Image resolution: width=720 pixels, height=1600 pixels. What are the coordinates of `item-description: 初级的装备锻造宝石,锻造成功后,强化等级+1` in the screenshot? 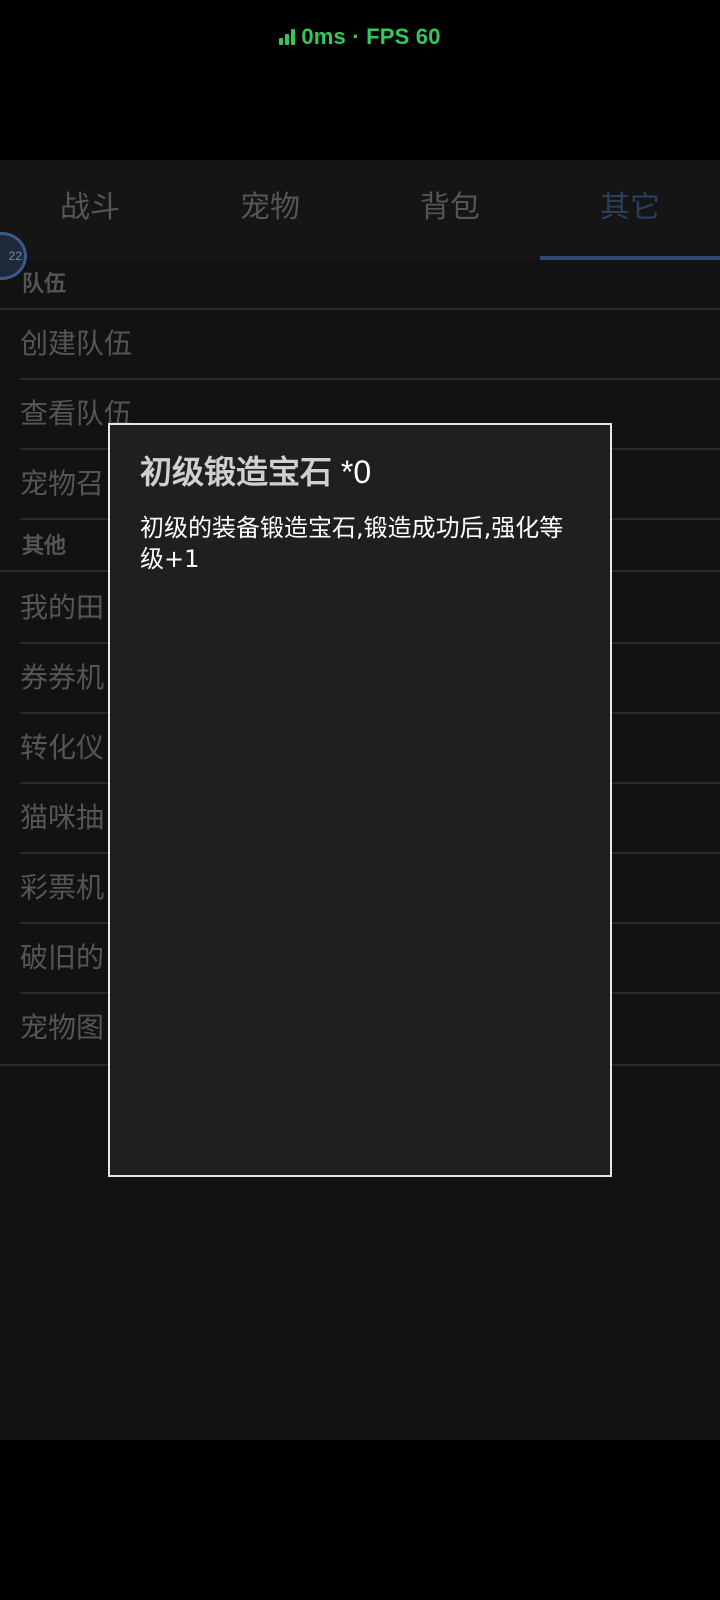 It's located at (352, 543).